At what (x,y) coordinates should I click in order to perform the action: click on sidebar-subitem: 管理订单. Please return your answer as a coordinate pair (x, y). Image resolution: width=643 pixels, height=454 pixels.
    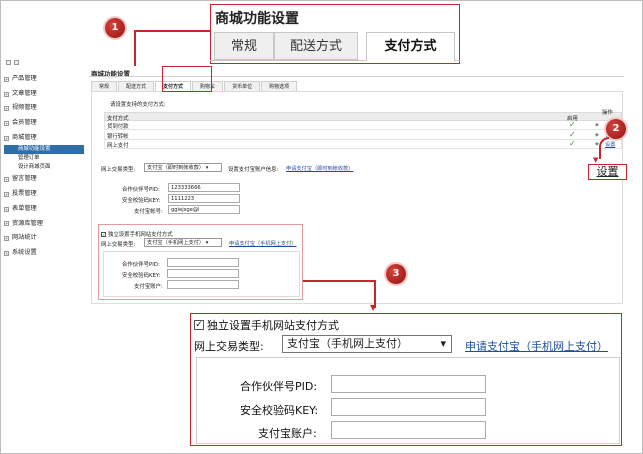
    Looking at the image, I should click on (44, 158).